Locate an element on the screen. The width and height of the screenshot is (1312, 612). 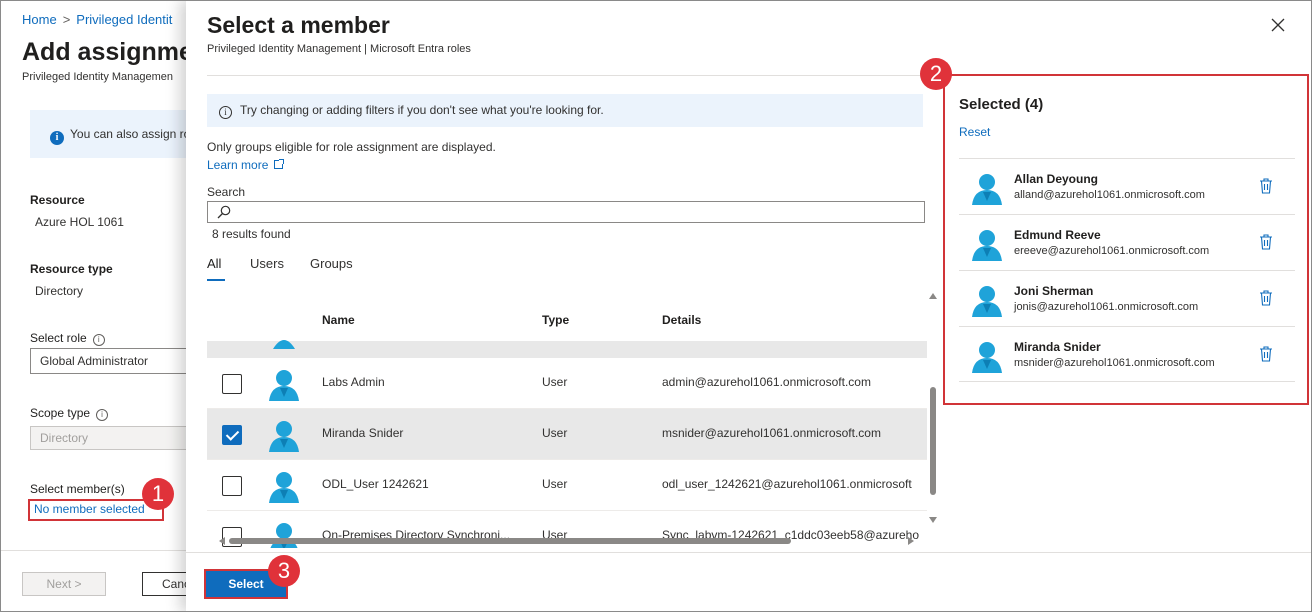
select-members-label: Select member(s) is located at coordinates (77, 489).